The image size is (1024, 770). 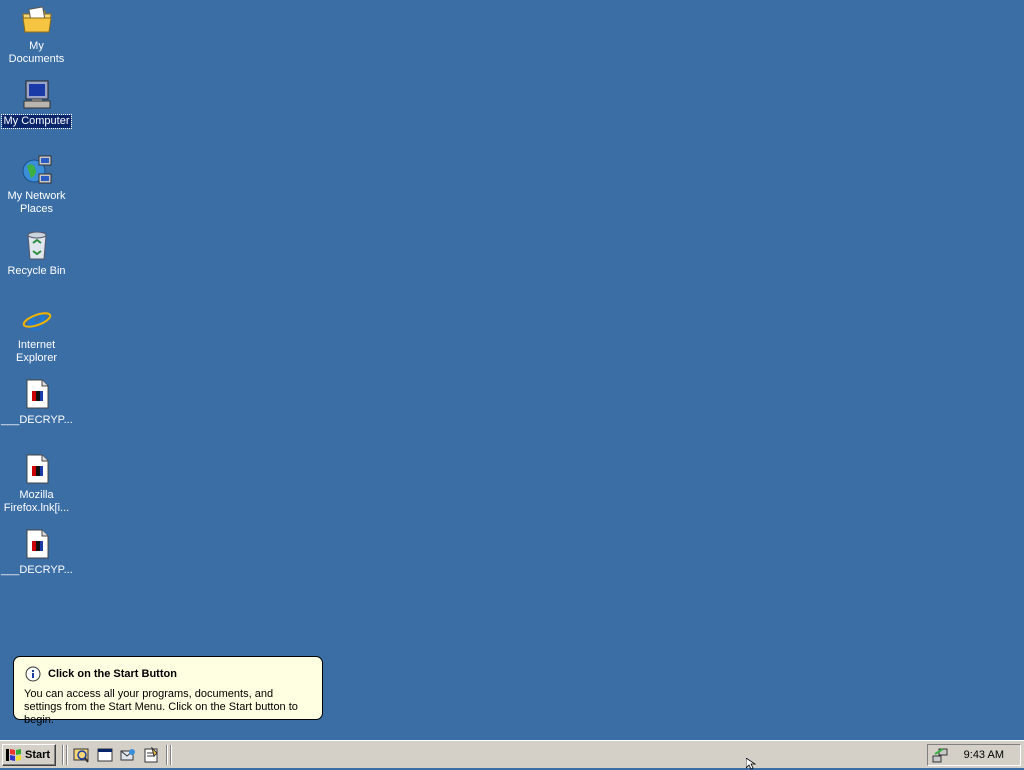 I want to click on recycle-bin-icon, so click(x=36, y=245).